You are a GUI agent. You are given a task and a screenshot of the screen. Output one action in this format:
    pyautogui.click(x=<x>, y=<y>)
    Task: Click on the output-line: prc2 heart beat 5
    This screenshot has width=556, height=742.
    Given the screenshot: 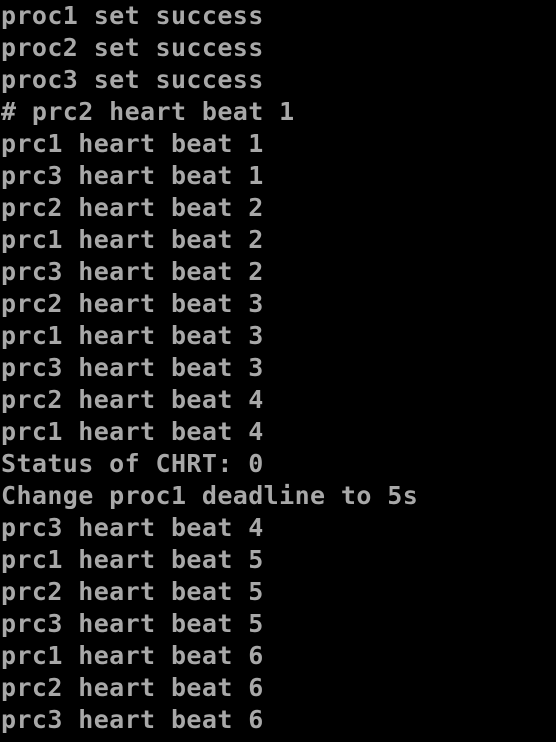 What is the action you would take?
    pyautogui.click(x=132, y=591)
    